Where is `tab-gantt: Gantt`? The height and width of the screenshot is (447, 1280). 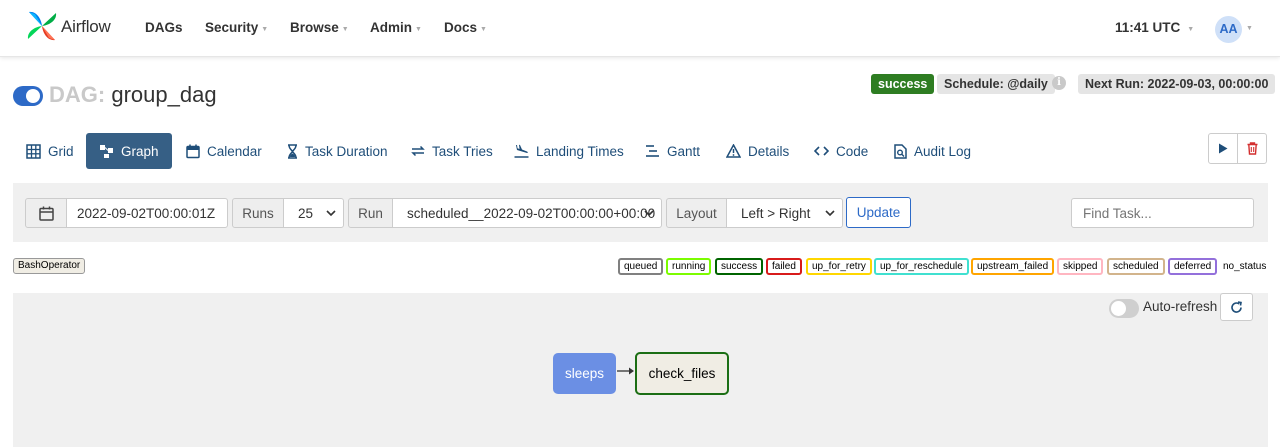
tab-gantt: Gantt is located at coordinates (672, 151).